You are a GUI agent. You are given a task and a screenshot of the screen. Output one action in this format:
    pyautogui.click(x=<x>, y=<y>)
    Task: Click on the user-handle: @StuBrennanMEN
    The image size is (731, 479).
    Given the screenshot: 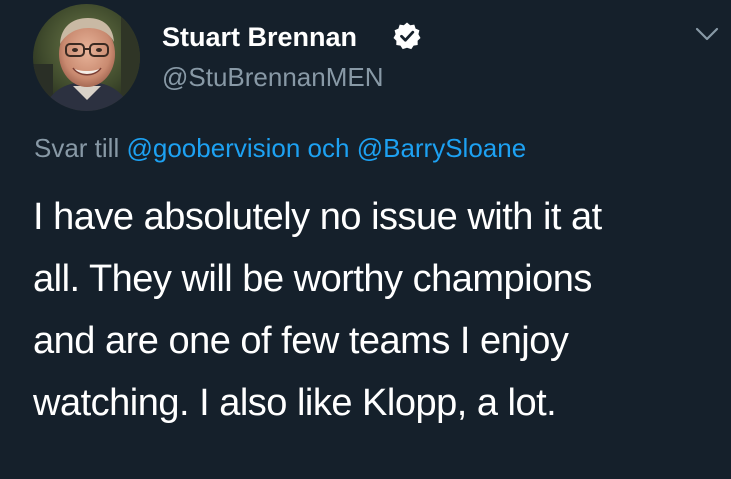 What is the action you would take?
    pyautogui.click(x=273, y=77)
    